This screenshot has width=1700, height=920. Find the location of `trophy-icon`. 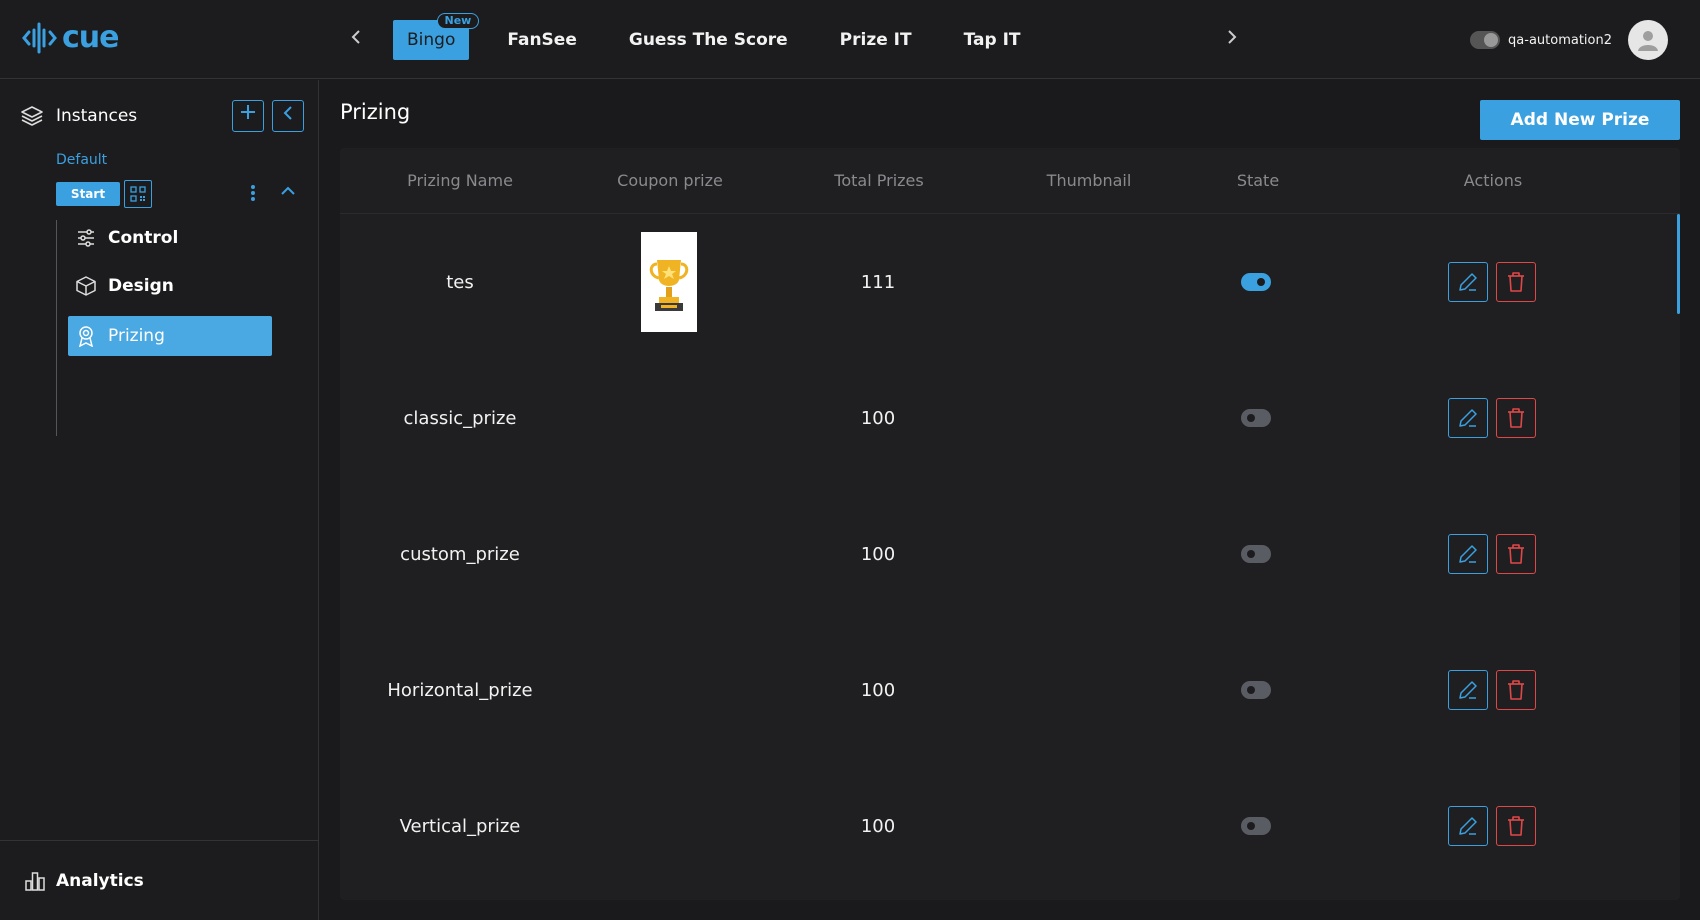

trophy-icon is located at coordinates (669, 285).